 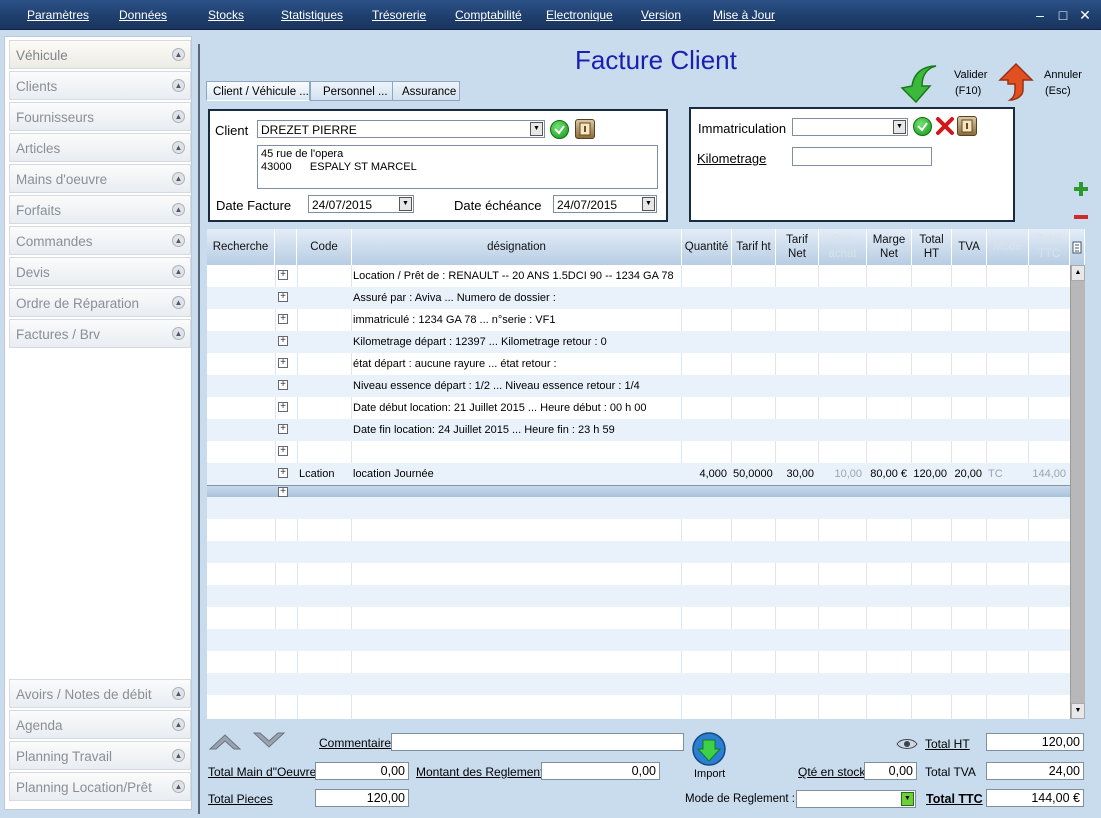 What do you see at coordinates (1016, 81) in the screenshot?
I see `annuler-button` at bounding box center [1016, 81].